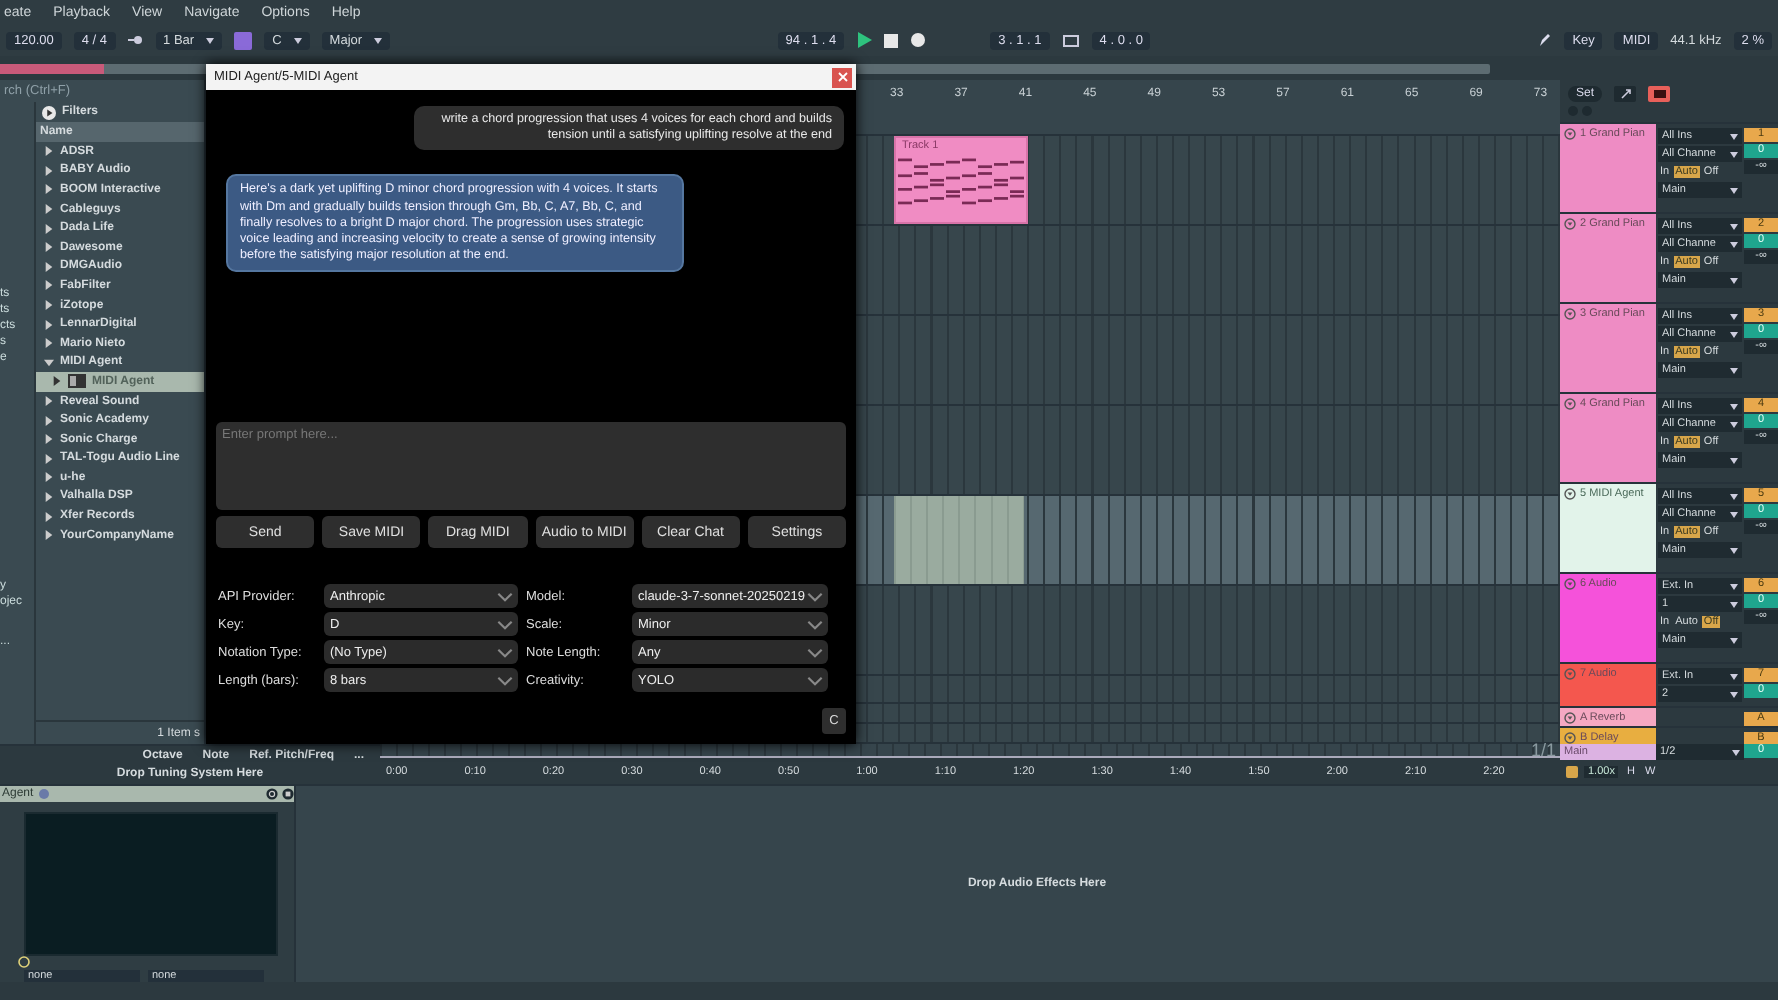 This screenshot has height=1000, width=1778. What do you see at coordinates (1545, 40) in the screenshot?
I see `pencil-icon` at bounding box center [1545, 40].